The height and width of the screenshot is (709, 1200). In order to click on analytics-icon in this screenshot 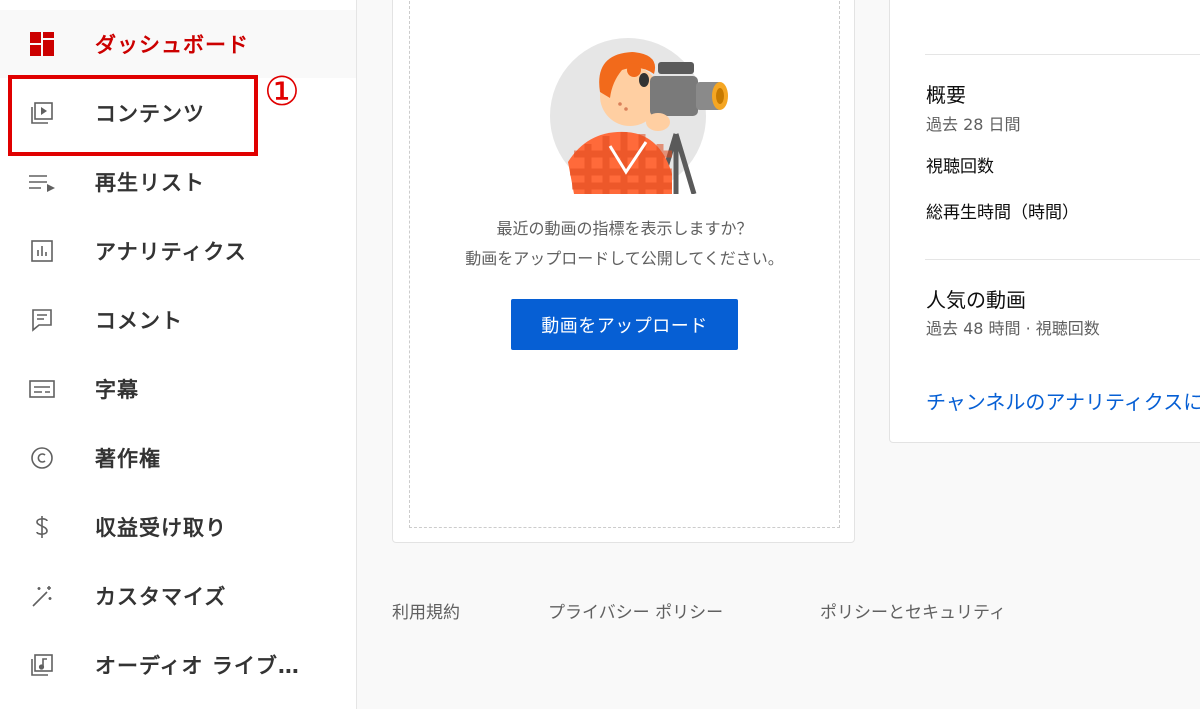, I will do `click(42, 251)`.